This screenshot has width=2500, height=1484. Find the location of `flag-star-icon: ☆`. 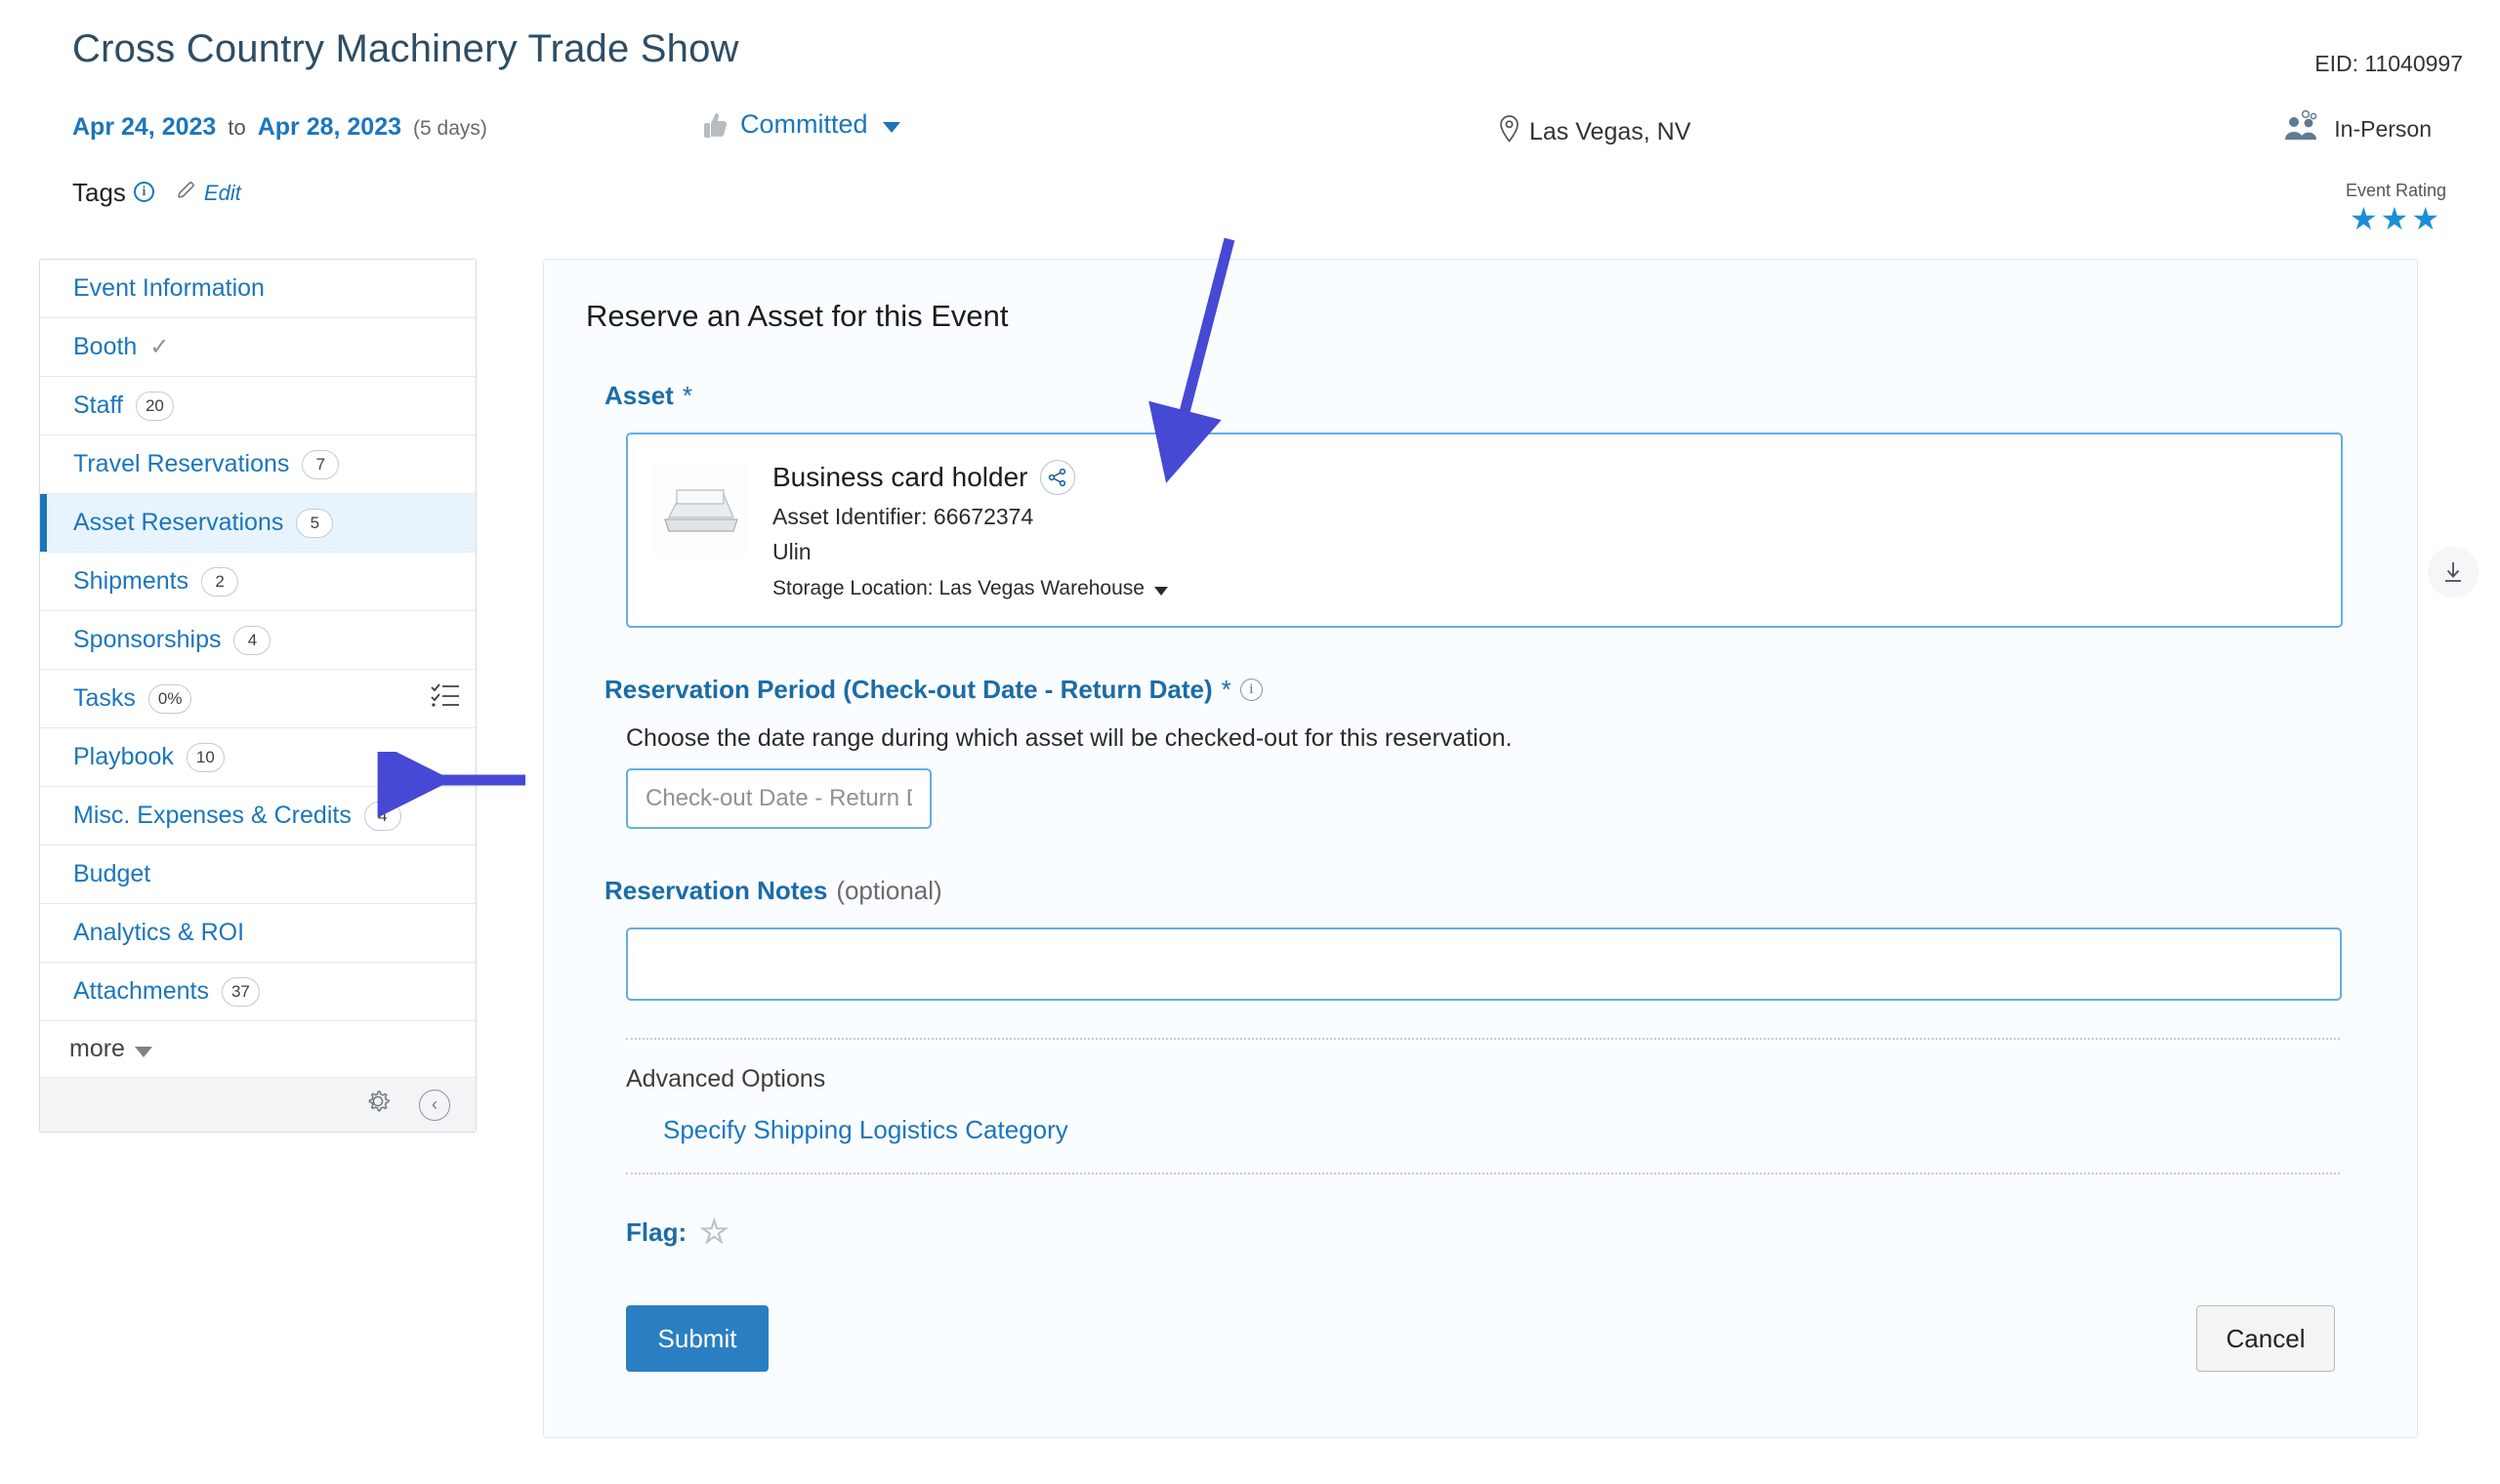

flag-star-icon: ☆ is located at coordinates (714, 1233).